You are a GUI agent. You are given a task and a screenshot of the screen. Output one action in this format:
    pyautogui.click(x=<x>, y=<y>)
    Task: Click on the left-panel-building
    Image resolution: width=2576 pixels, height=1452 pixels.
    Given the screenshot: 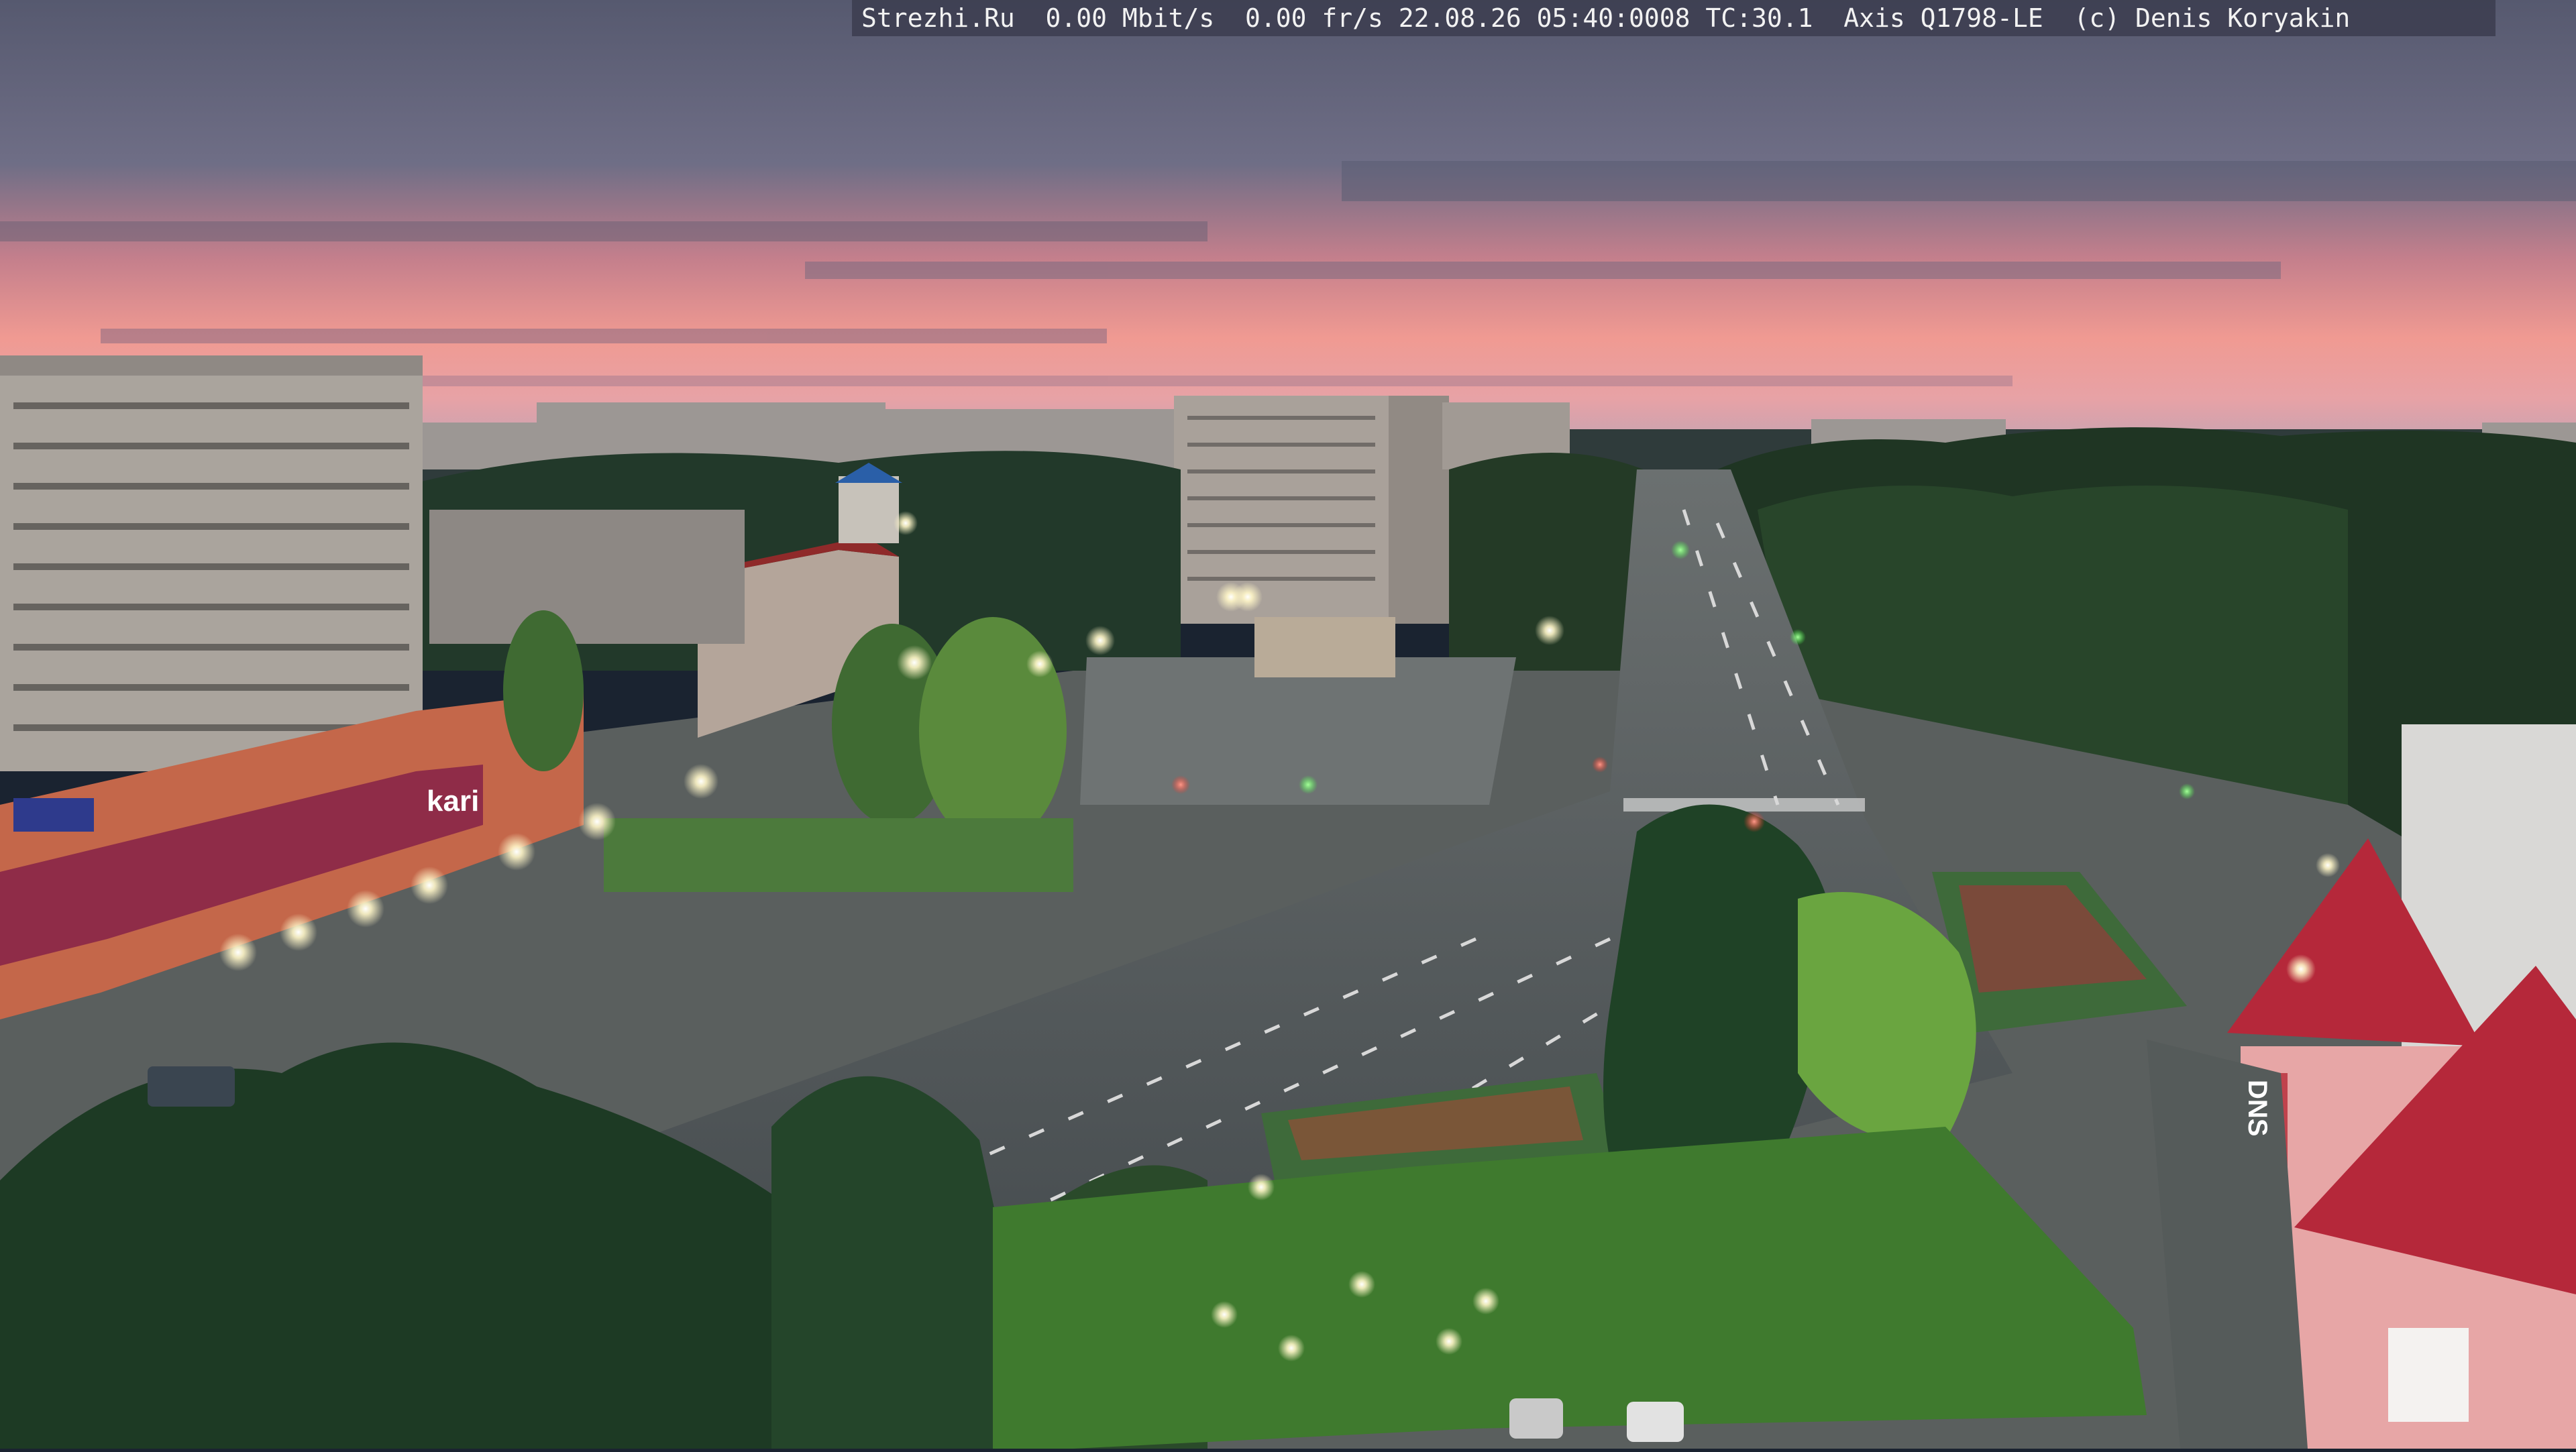 What is the action you would take?
    pyautogui.click(x=211, y=563)
    